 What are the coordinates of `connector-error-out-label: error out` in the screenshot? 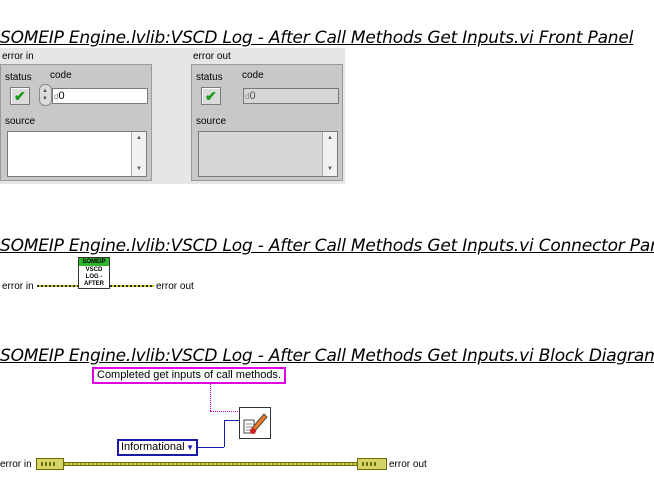 It's located at (175, 286).